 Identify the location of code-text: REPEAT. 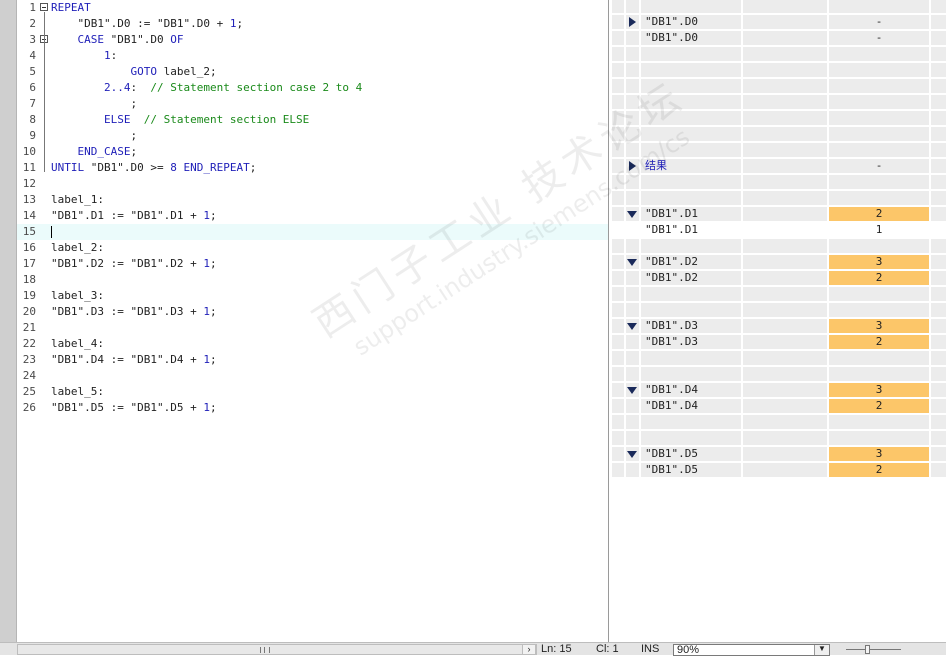
(71, 8).